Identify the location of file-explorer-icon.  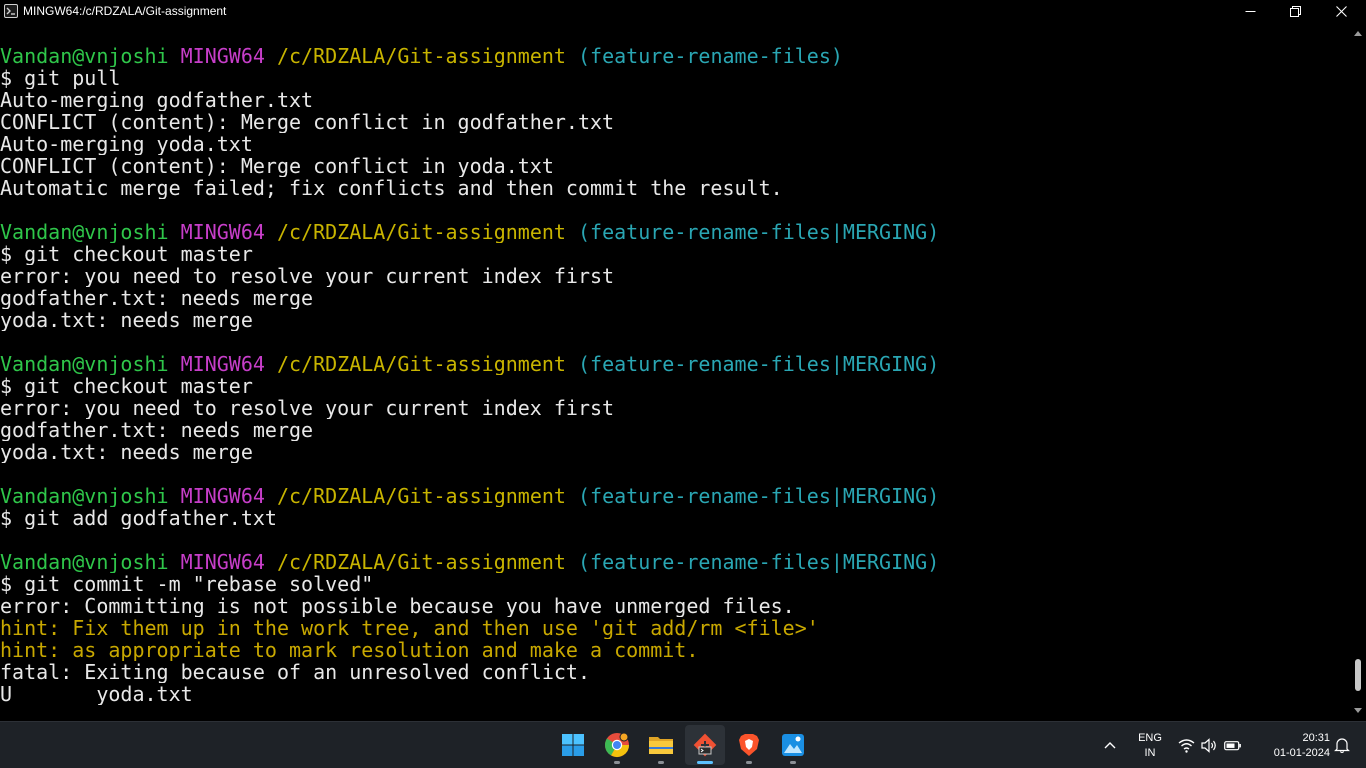
(661, 745).